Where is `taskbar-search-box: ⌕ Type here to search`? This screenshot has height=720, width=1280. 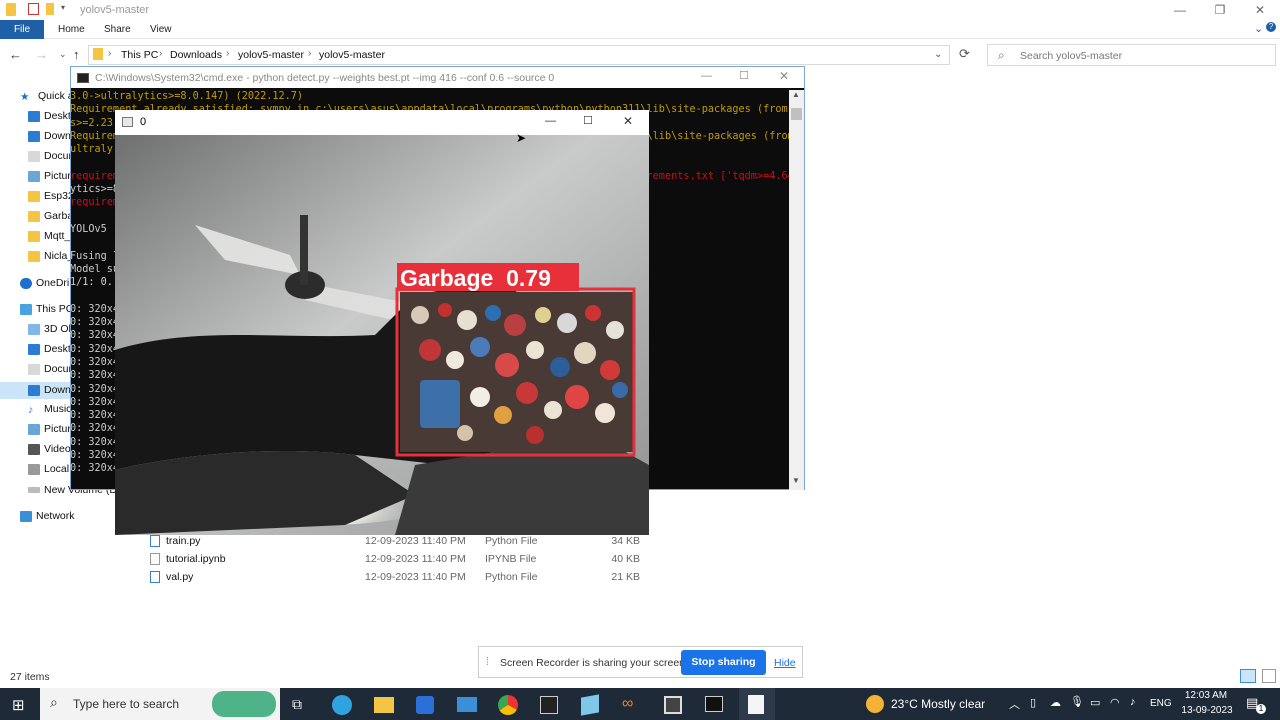 taskbar-search-box: ⌕ Type here to search is located at coordinates (160, 704).